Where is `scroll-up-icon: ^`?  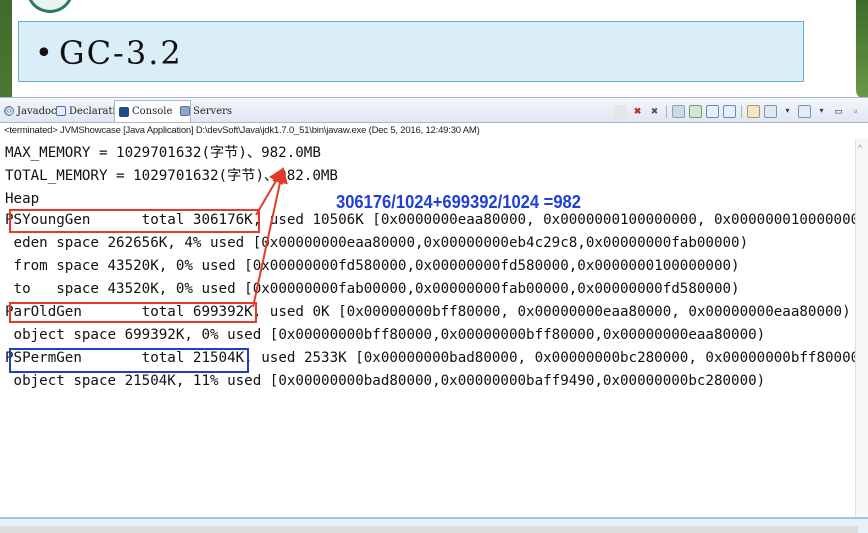
scroll-up-icon: ^ is located at coordinates (860, 148).